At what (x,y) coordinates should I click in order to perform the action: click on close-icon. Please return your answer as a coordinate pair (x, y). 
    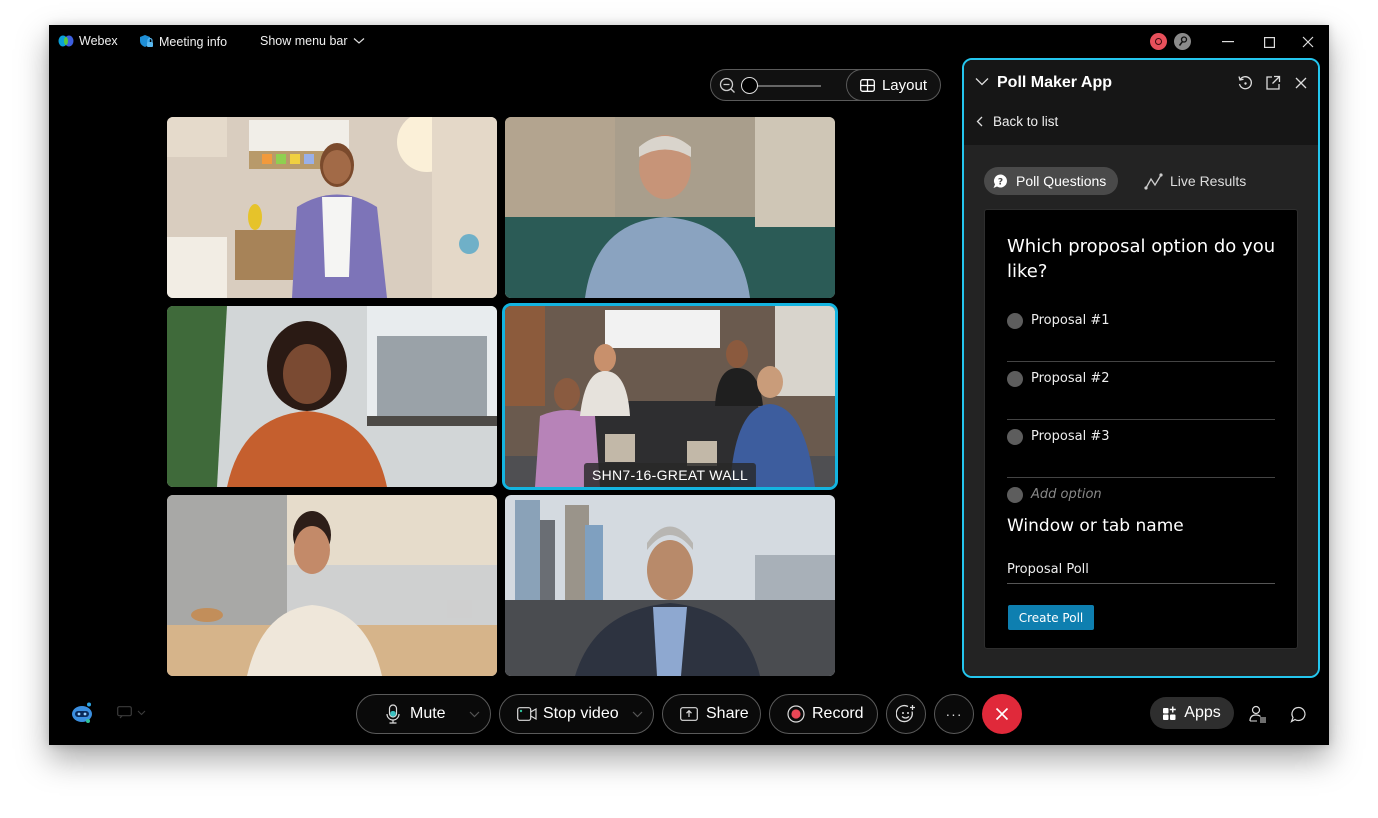
    Looking at the image, I should click on (1308, 42).